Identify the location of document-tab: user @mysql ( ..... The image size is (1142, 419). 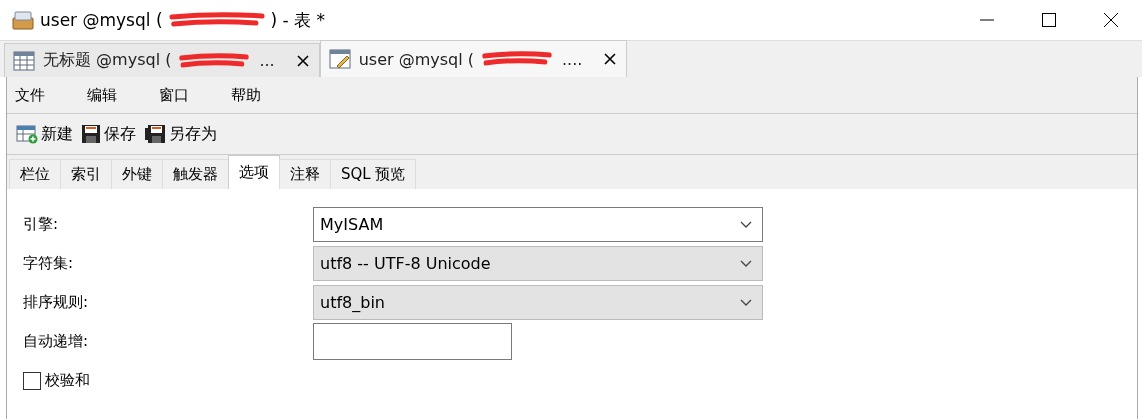
(473, 58).